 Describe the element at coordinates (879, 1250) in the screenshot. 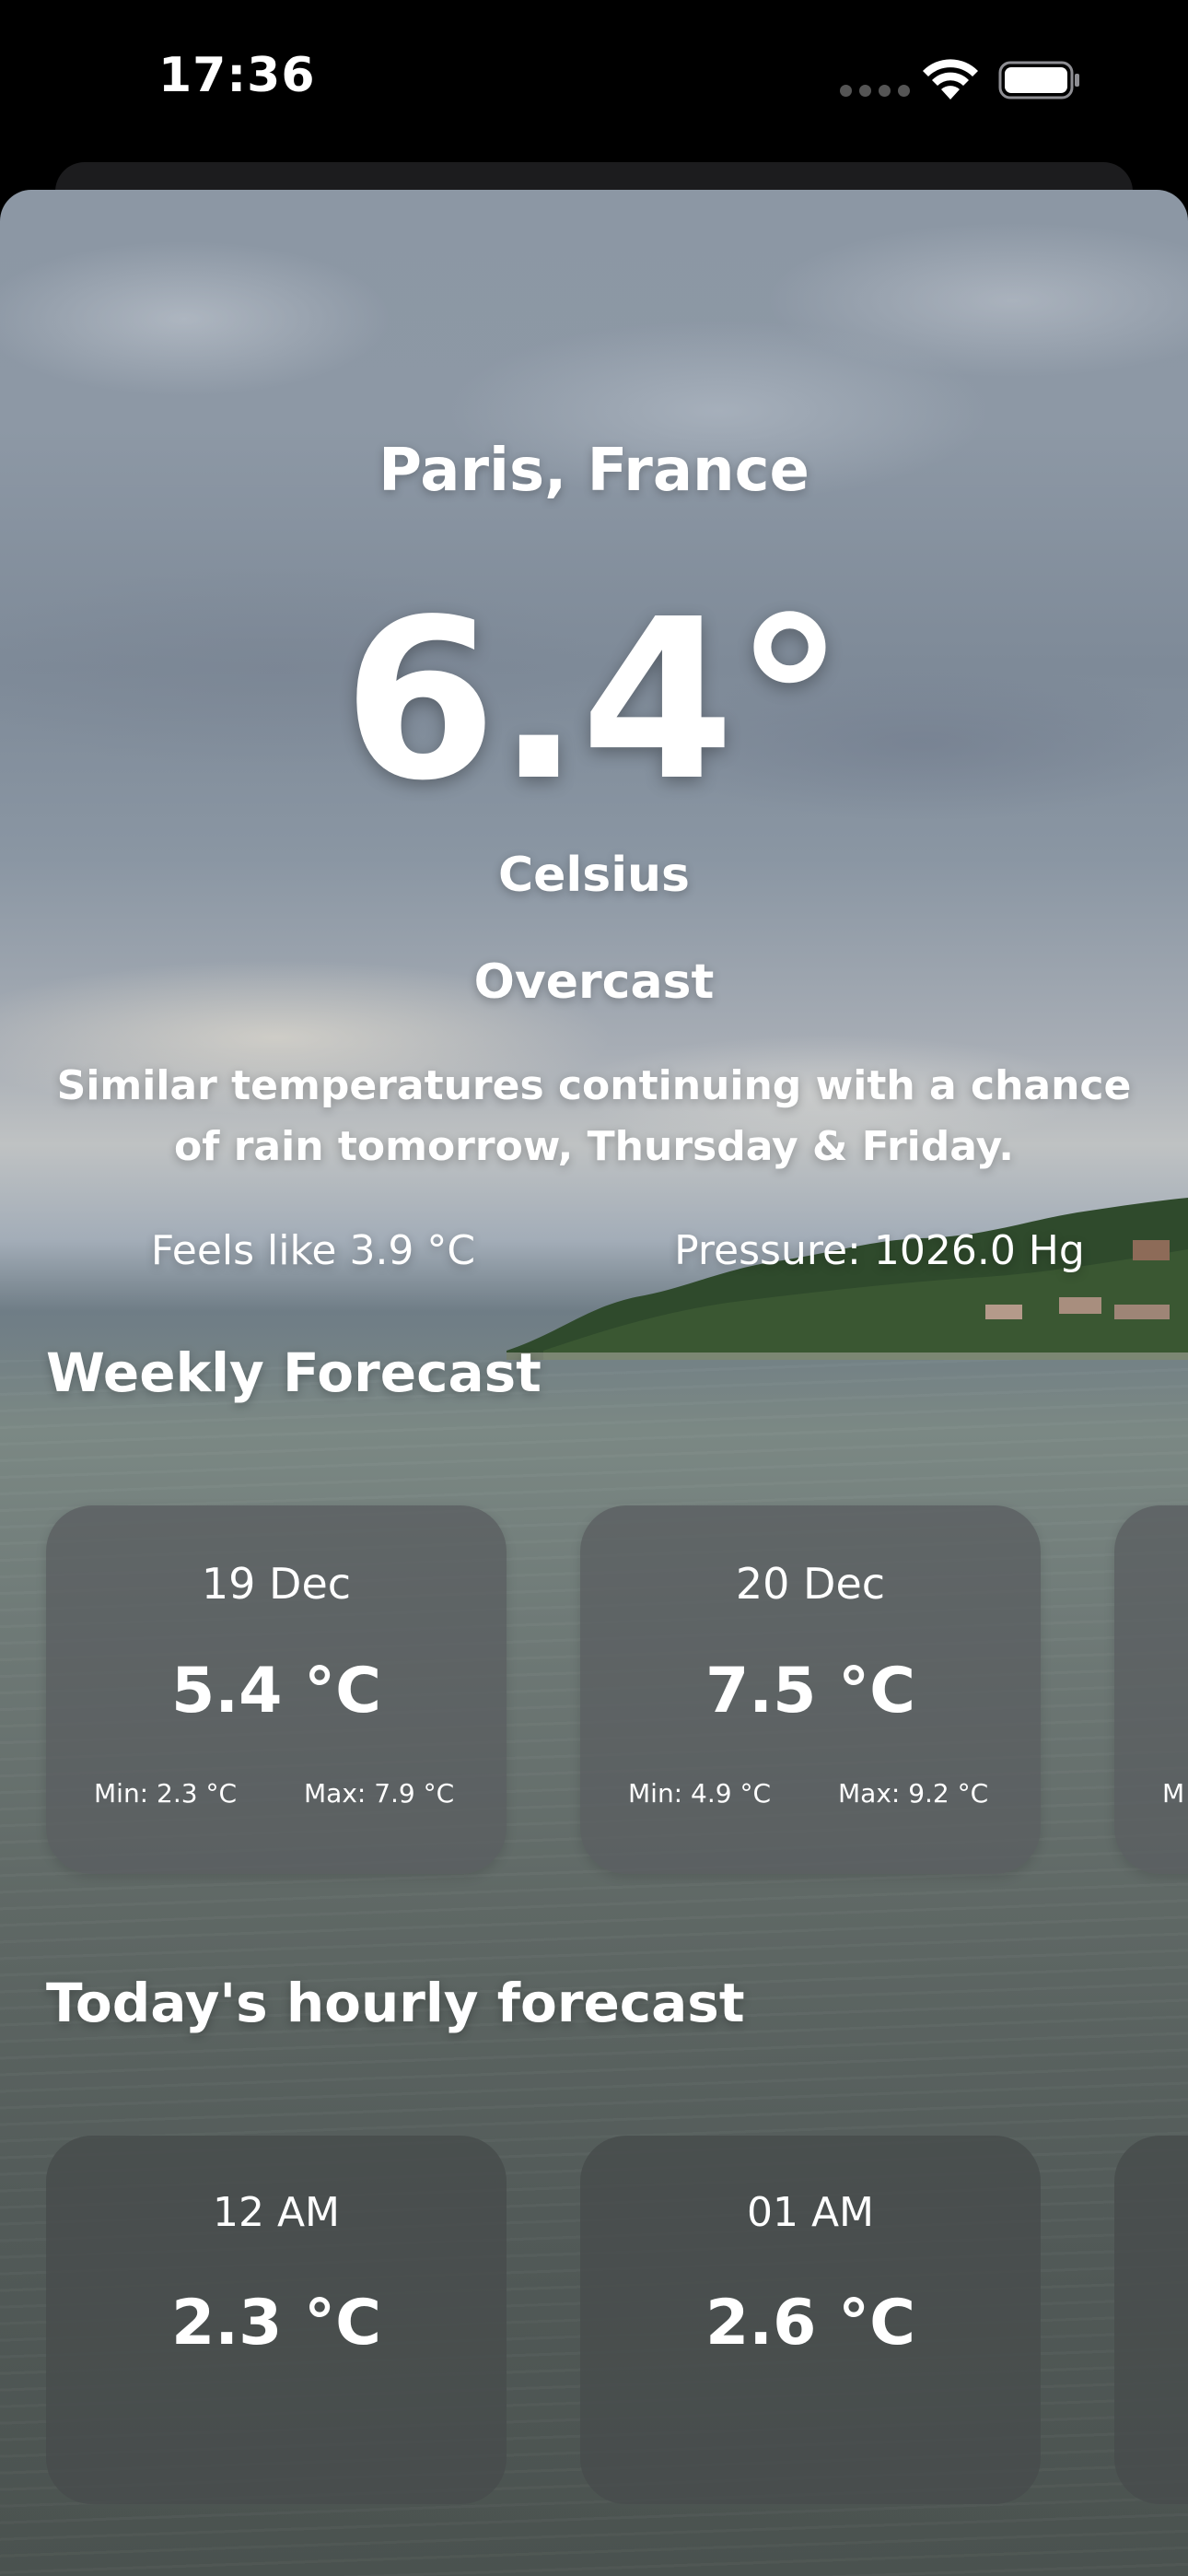

I see `pressure: Pressure: 1026.0 Hg` at that location.